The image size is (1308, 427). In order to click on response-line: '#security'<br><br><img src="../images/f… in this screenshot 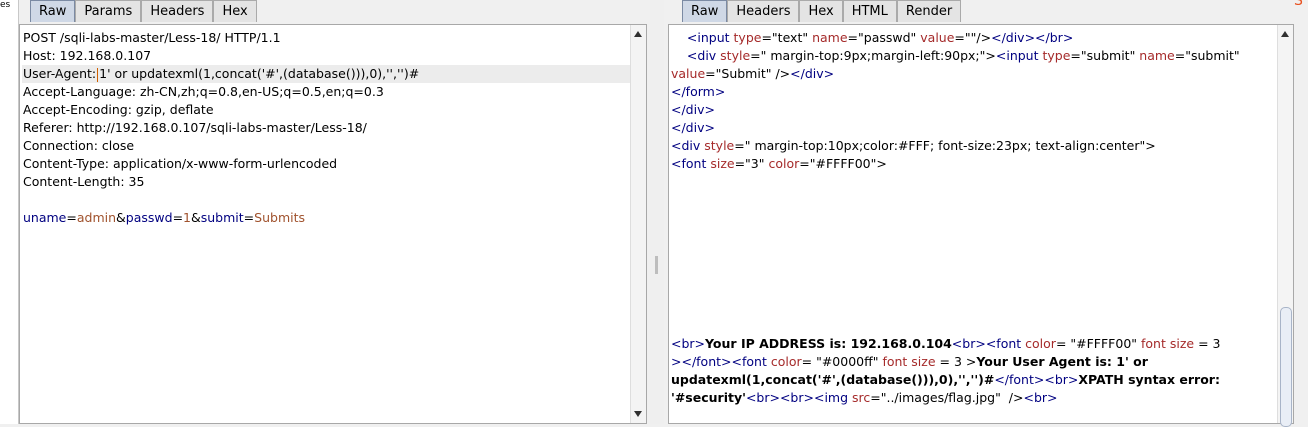, I will do `click(974, 398)`.